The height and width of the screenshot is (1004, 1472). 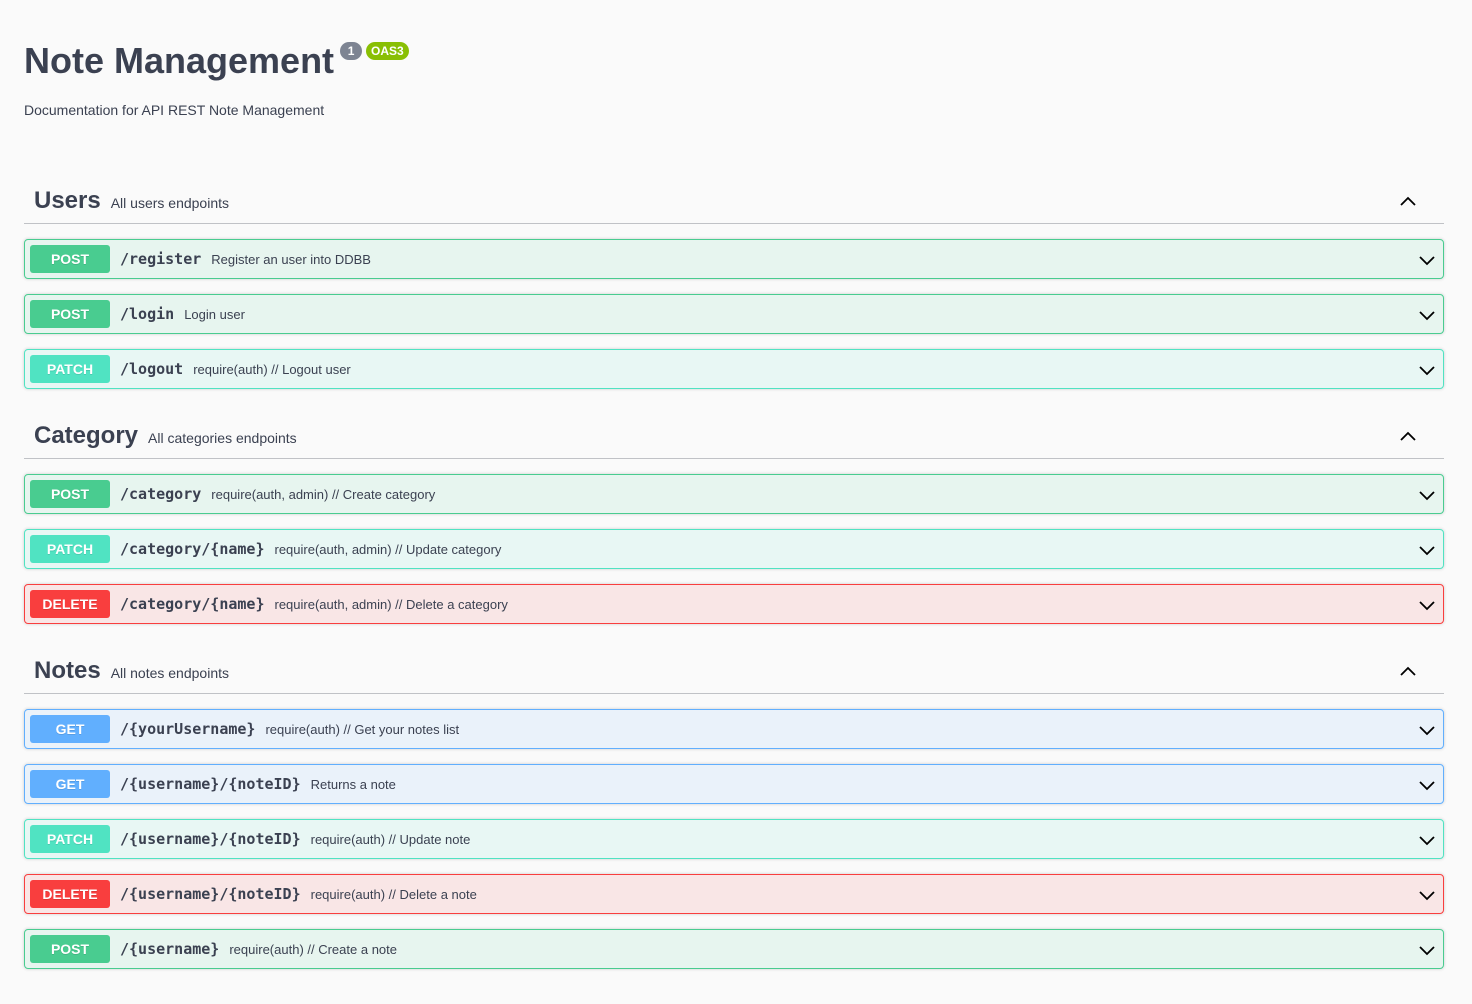 What do you see at coordinates (734, 784) in the screenshot?
I see `operation-get-note: GET /{username}/{noteID} Returns a note` at bounding box center [734, 784].